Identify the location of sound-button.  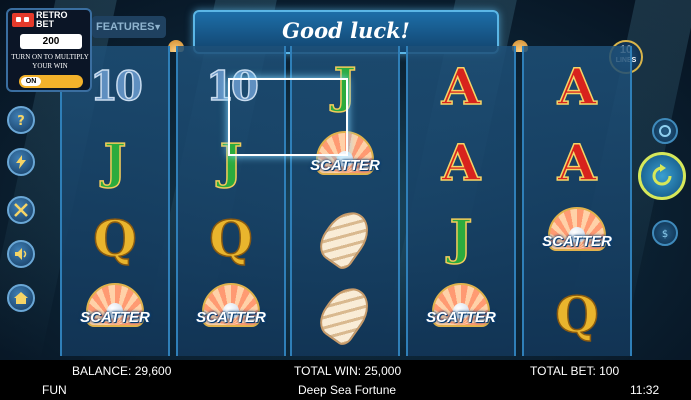
(21, 254).